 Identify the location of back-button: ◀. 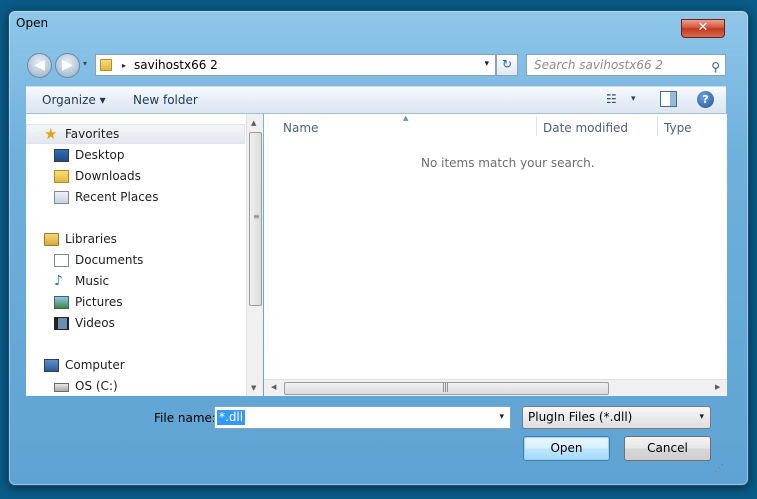
(39, 65).